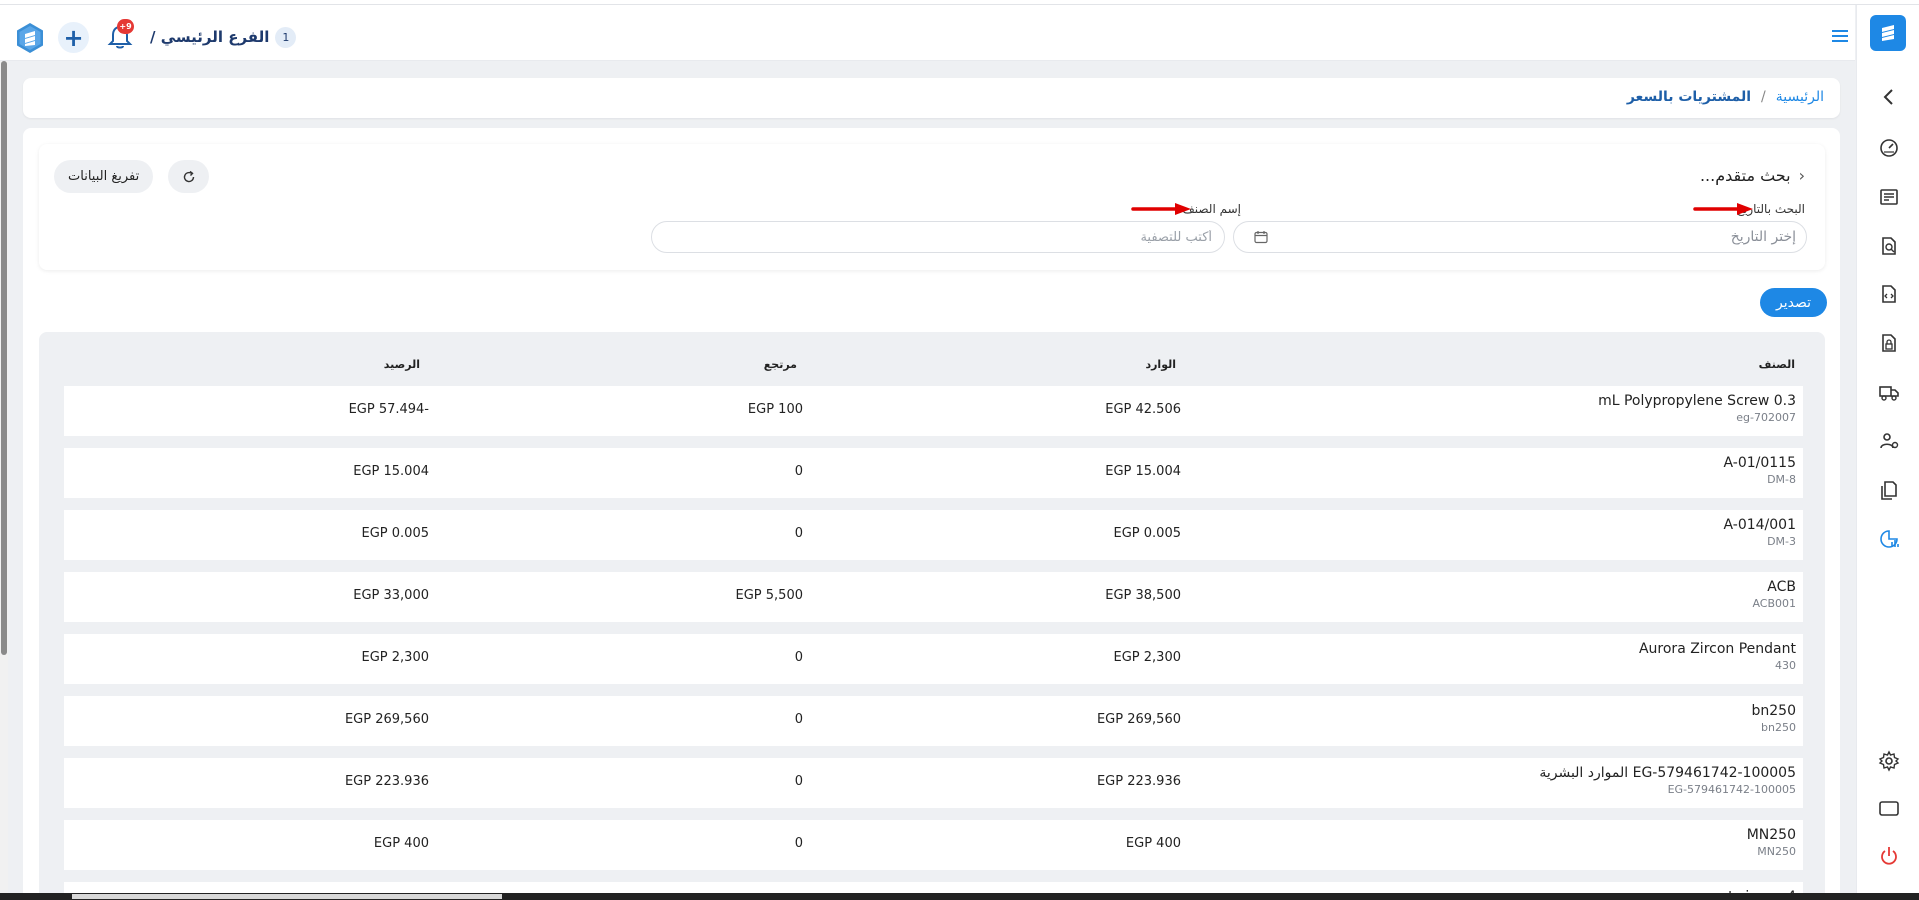  Describe the element at coordinates (933, 535) in the screenshot. I see `table-row: A-014/001 DM-3 EGP 0.005 0 EGP 0.005` at that location.